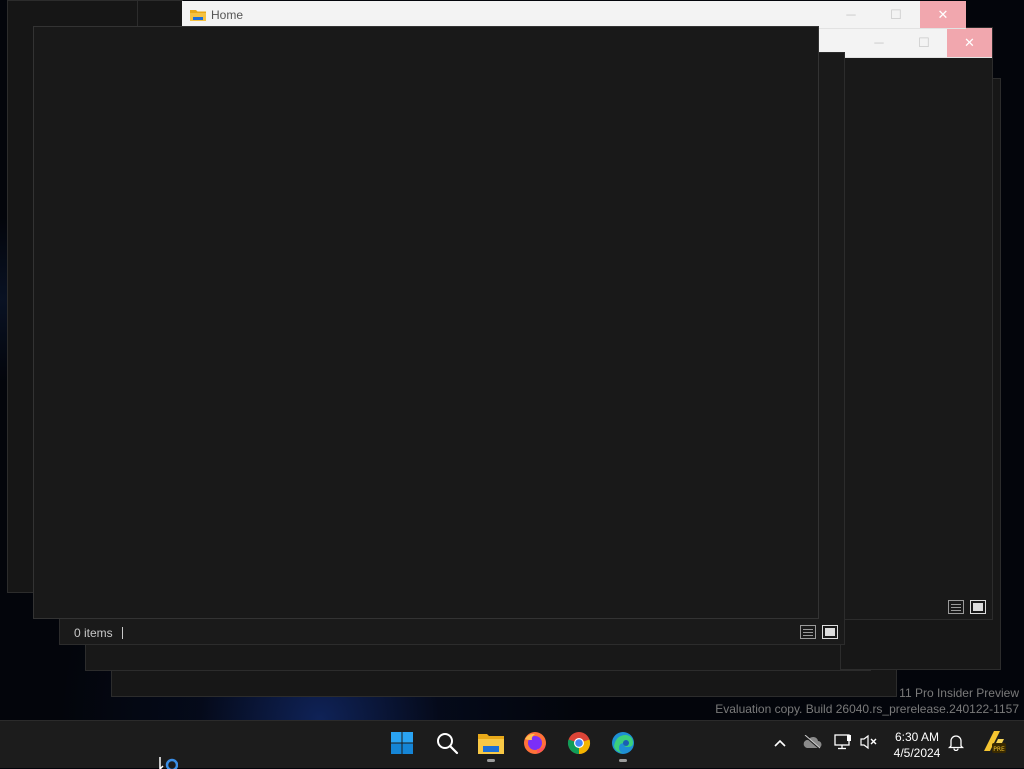 The image size is (1024, 769). I want to click on insider-preview-button: PRE, so click(993, 744).